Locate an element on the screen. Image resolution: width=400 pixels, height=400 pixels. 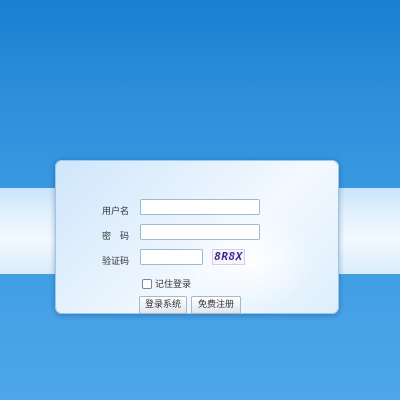
captcha-text: 8R8X is located at coordinates (228, 256).